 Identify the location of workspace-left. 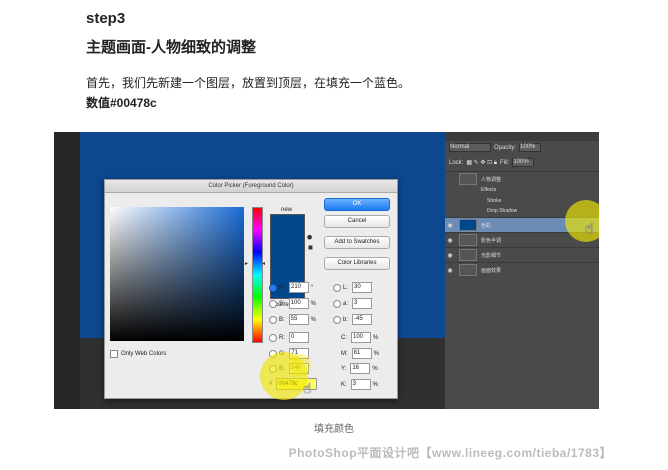
(67, 270).